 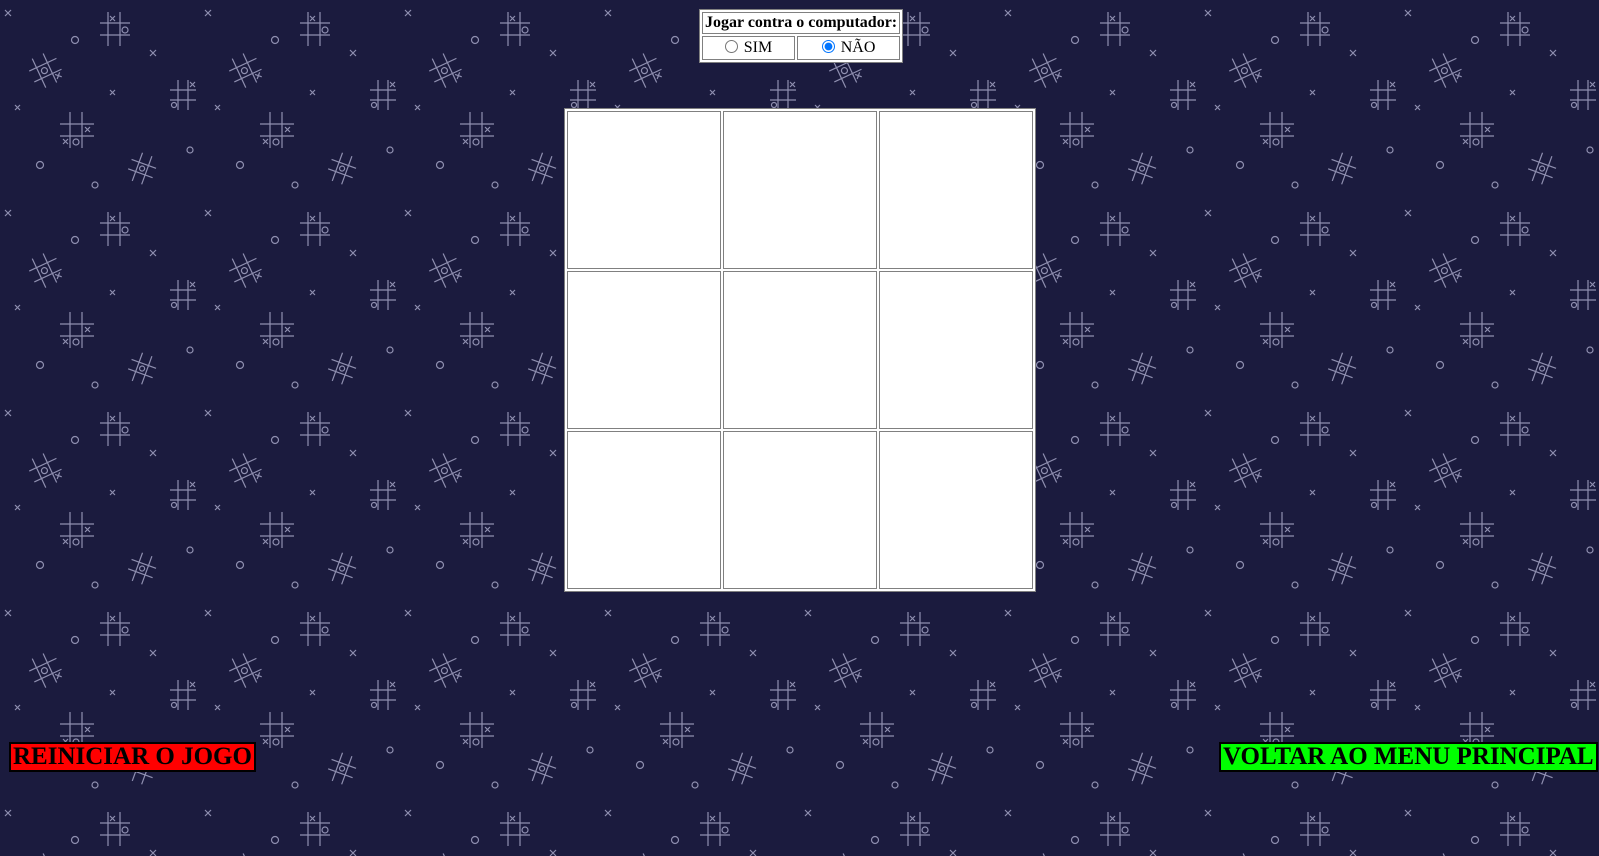 I want to click on radio-yes, so click(x=731, y=46).